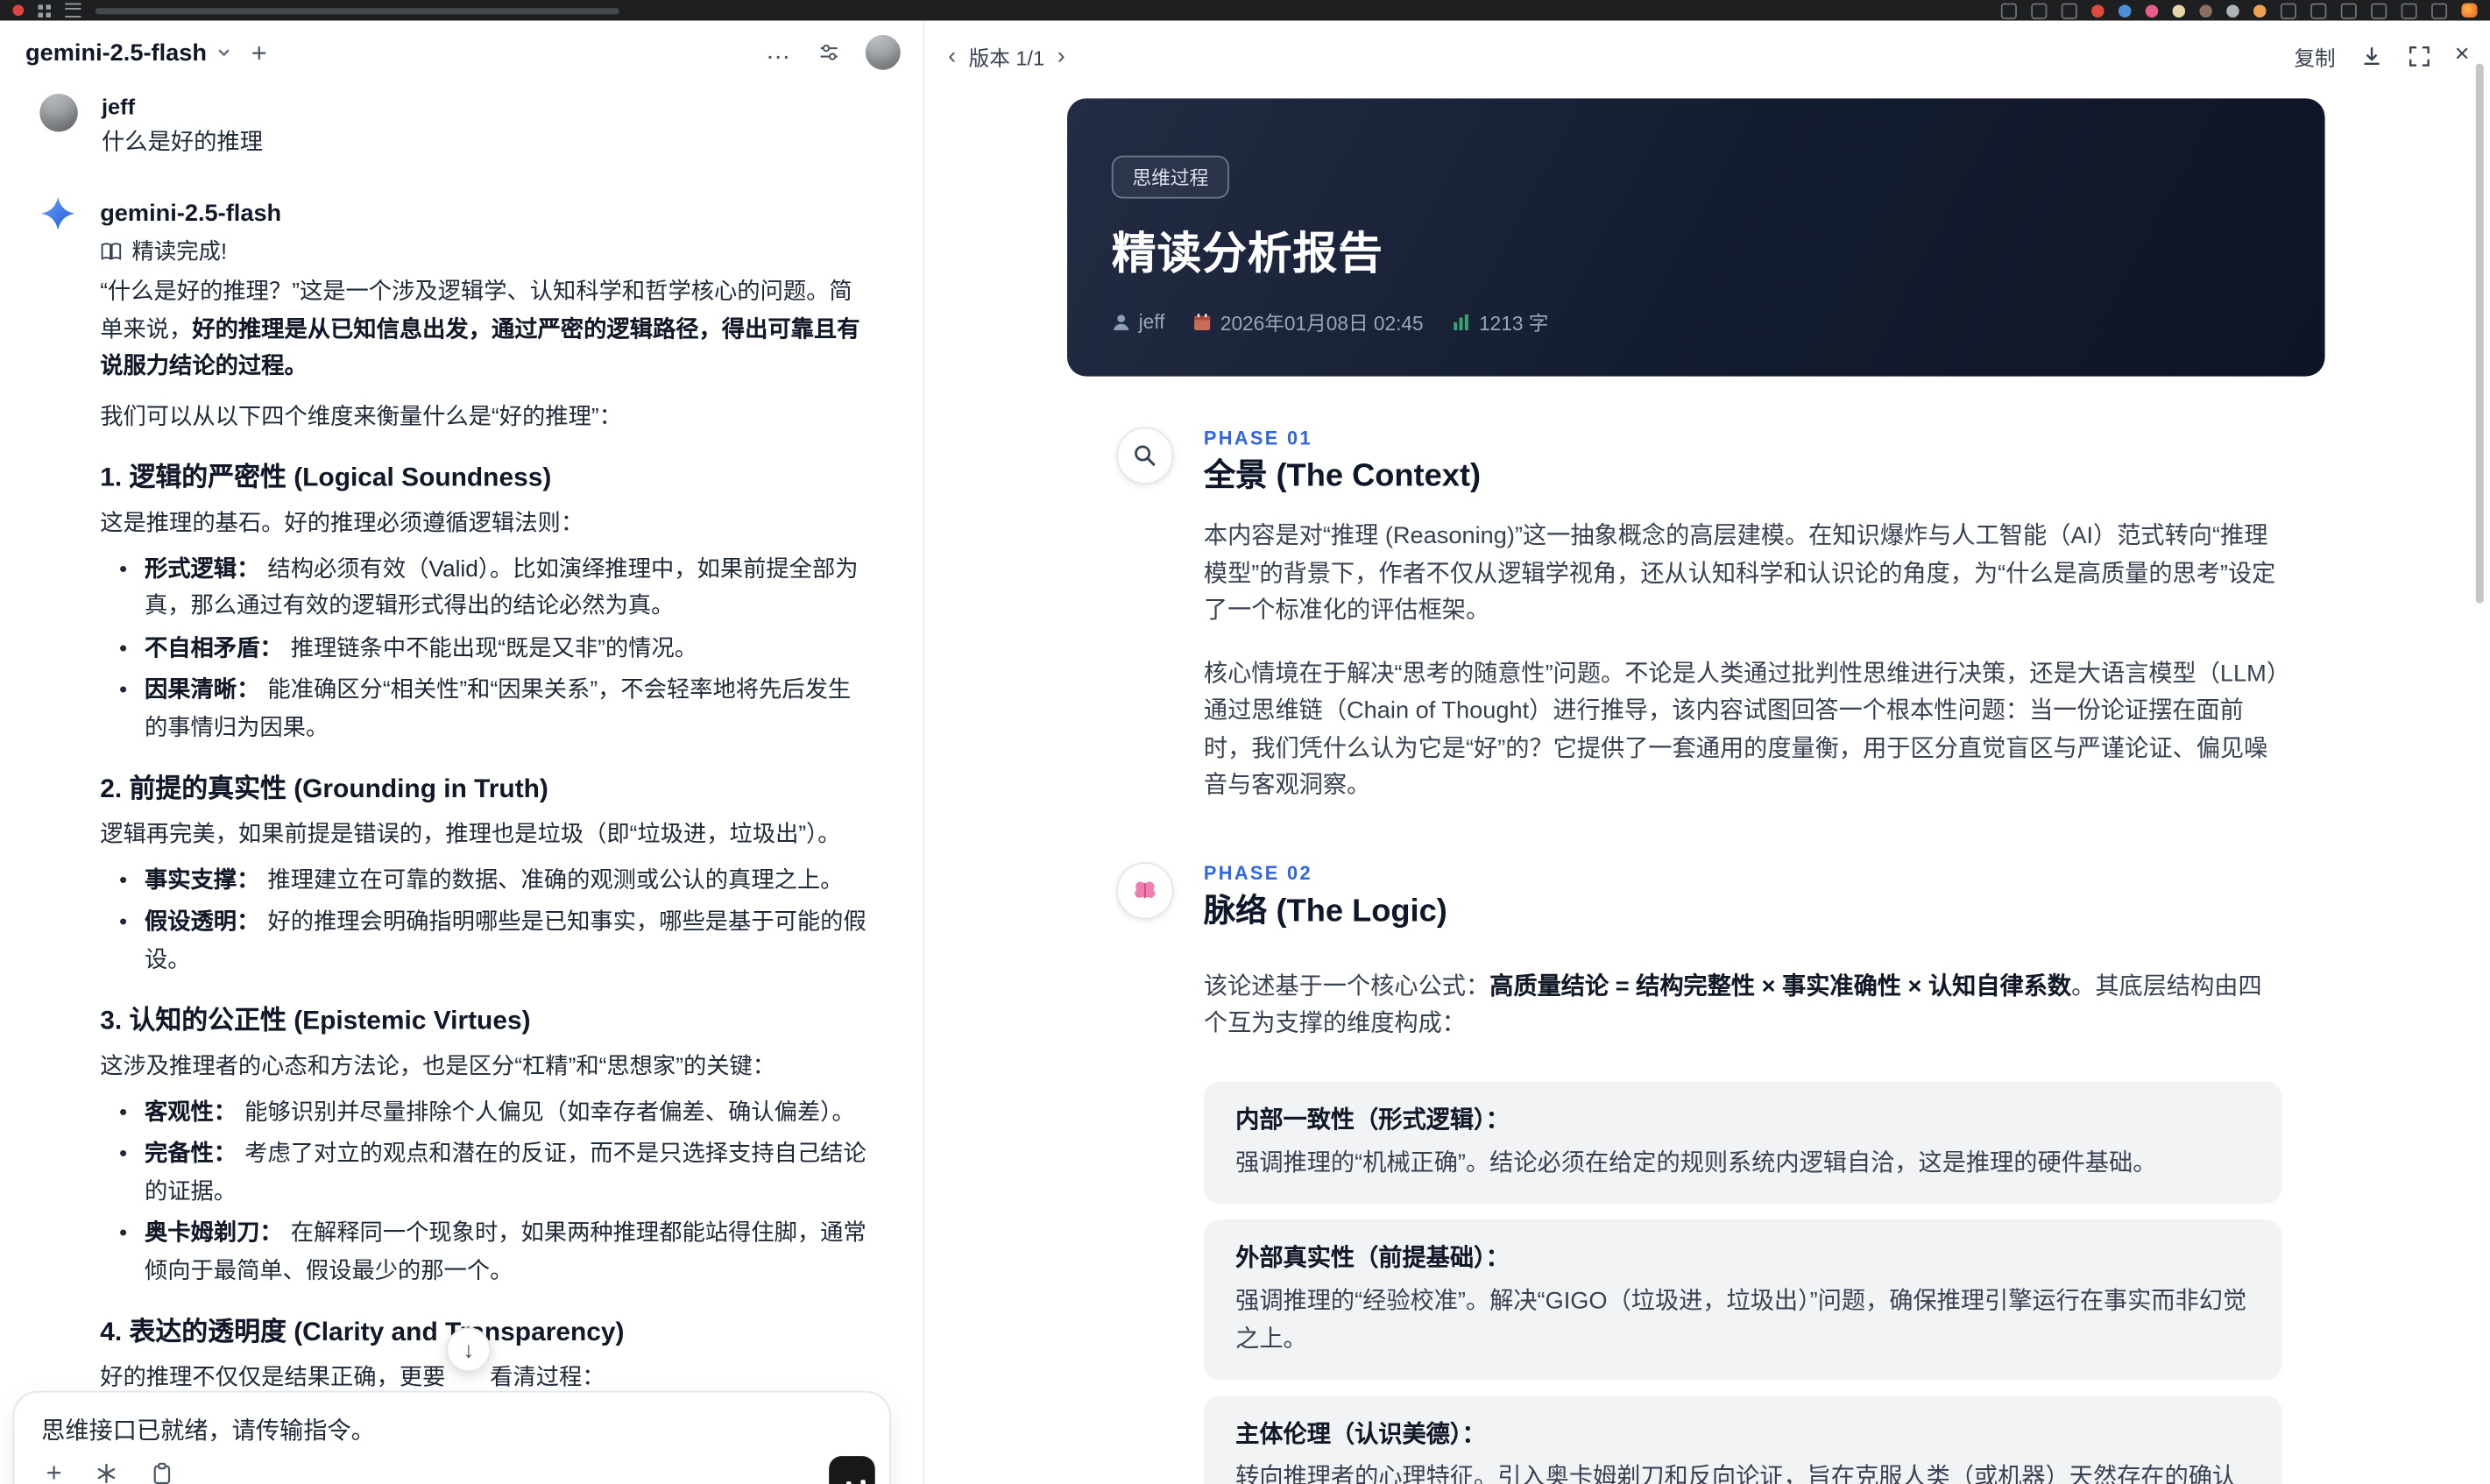 The height and width of the screenshot is (1484, 2490). Describe the element at coordinates (2288, 10) in the screenshot. I see `puzzle-icon` at that location.